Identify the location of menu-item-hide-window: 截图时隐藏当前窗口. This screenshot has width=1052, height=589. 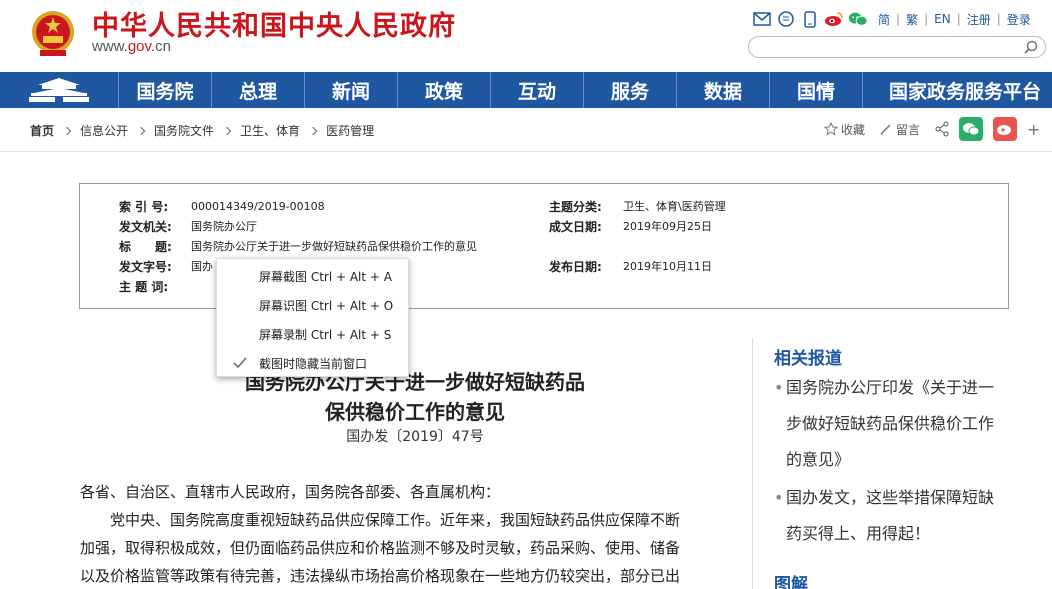
(313, 363).